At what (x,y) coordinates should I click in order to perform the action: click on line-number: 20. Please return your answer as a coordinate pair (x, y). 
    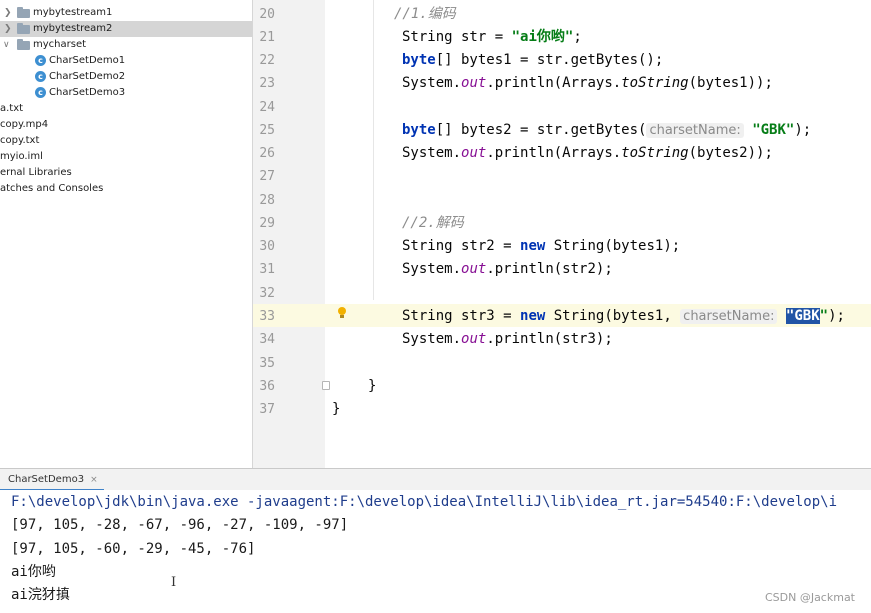
    Looking at the image, I should click on (267, 14).